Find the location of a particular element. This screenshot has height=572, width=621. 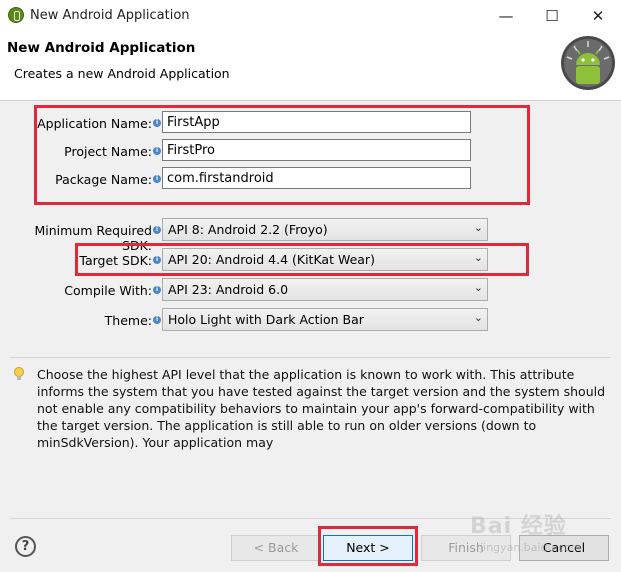

back-button: < Back is located at coordinates (276, 548).